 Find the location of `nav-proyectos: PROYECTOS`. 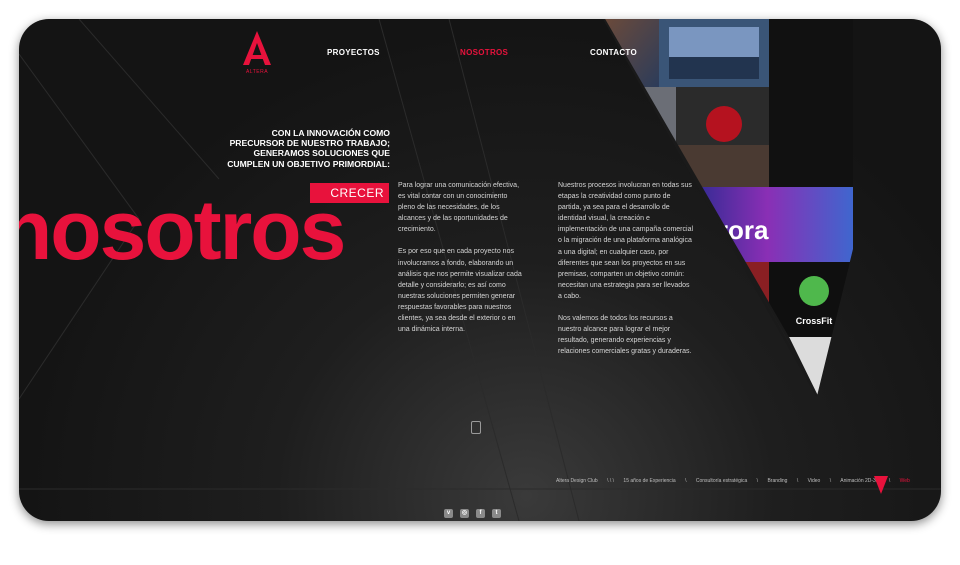

nav-proyectos: PROYECTOS is located at coordinates (353, 52).